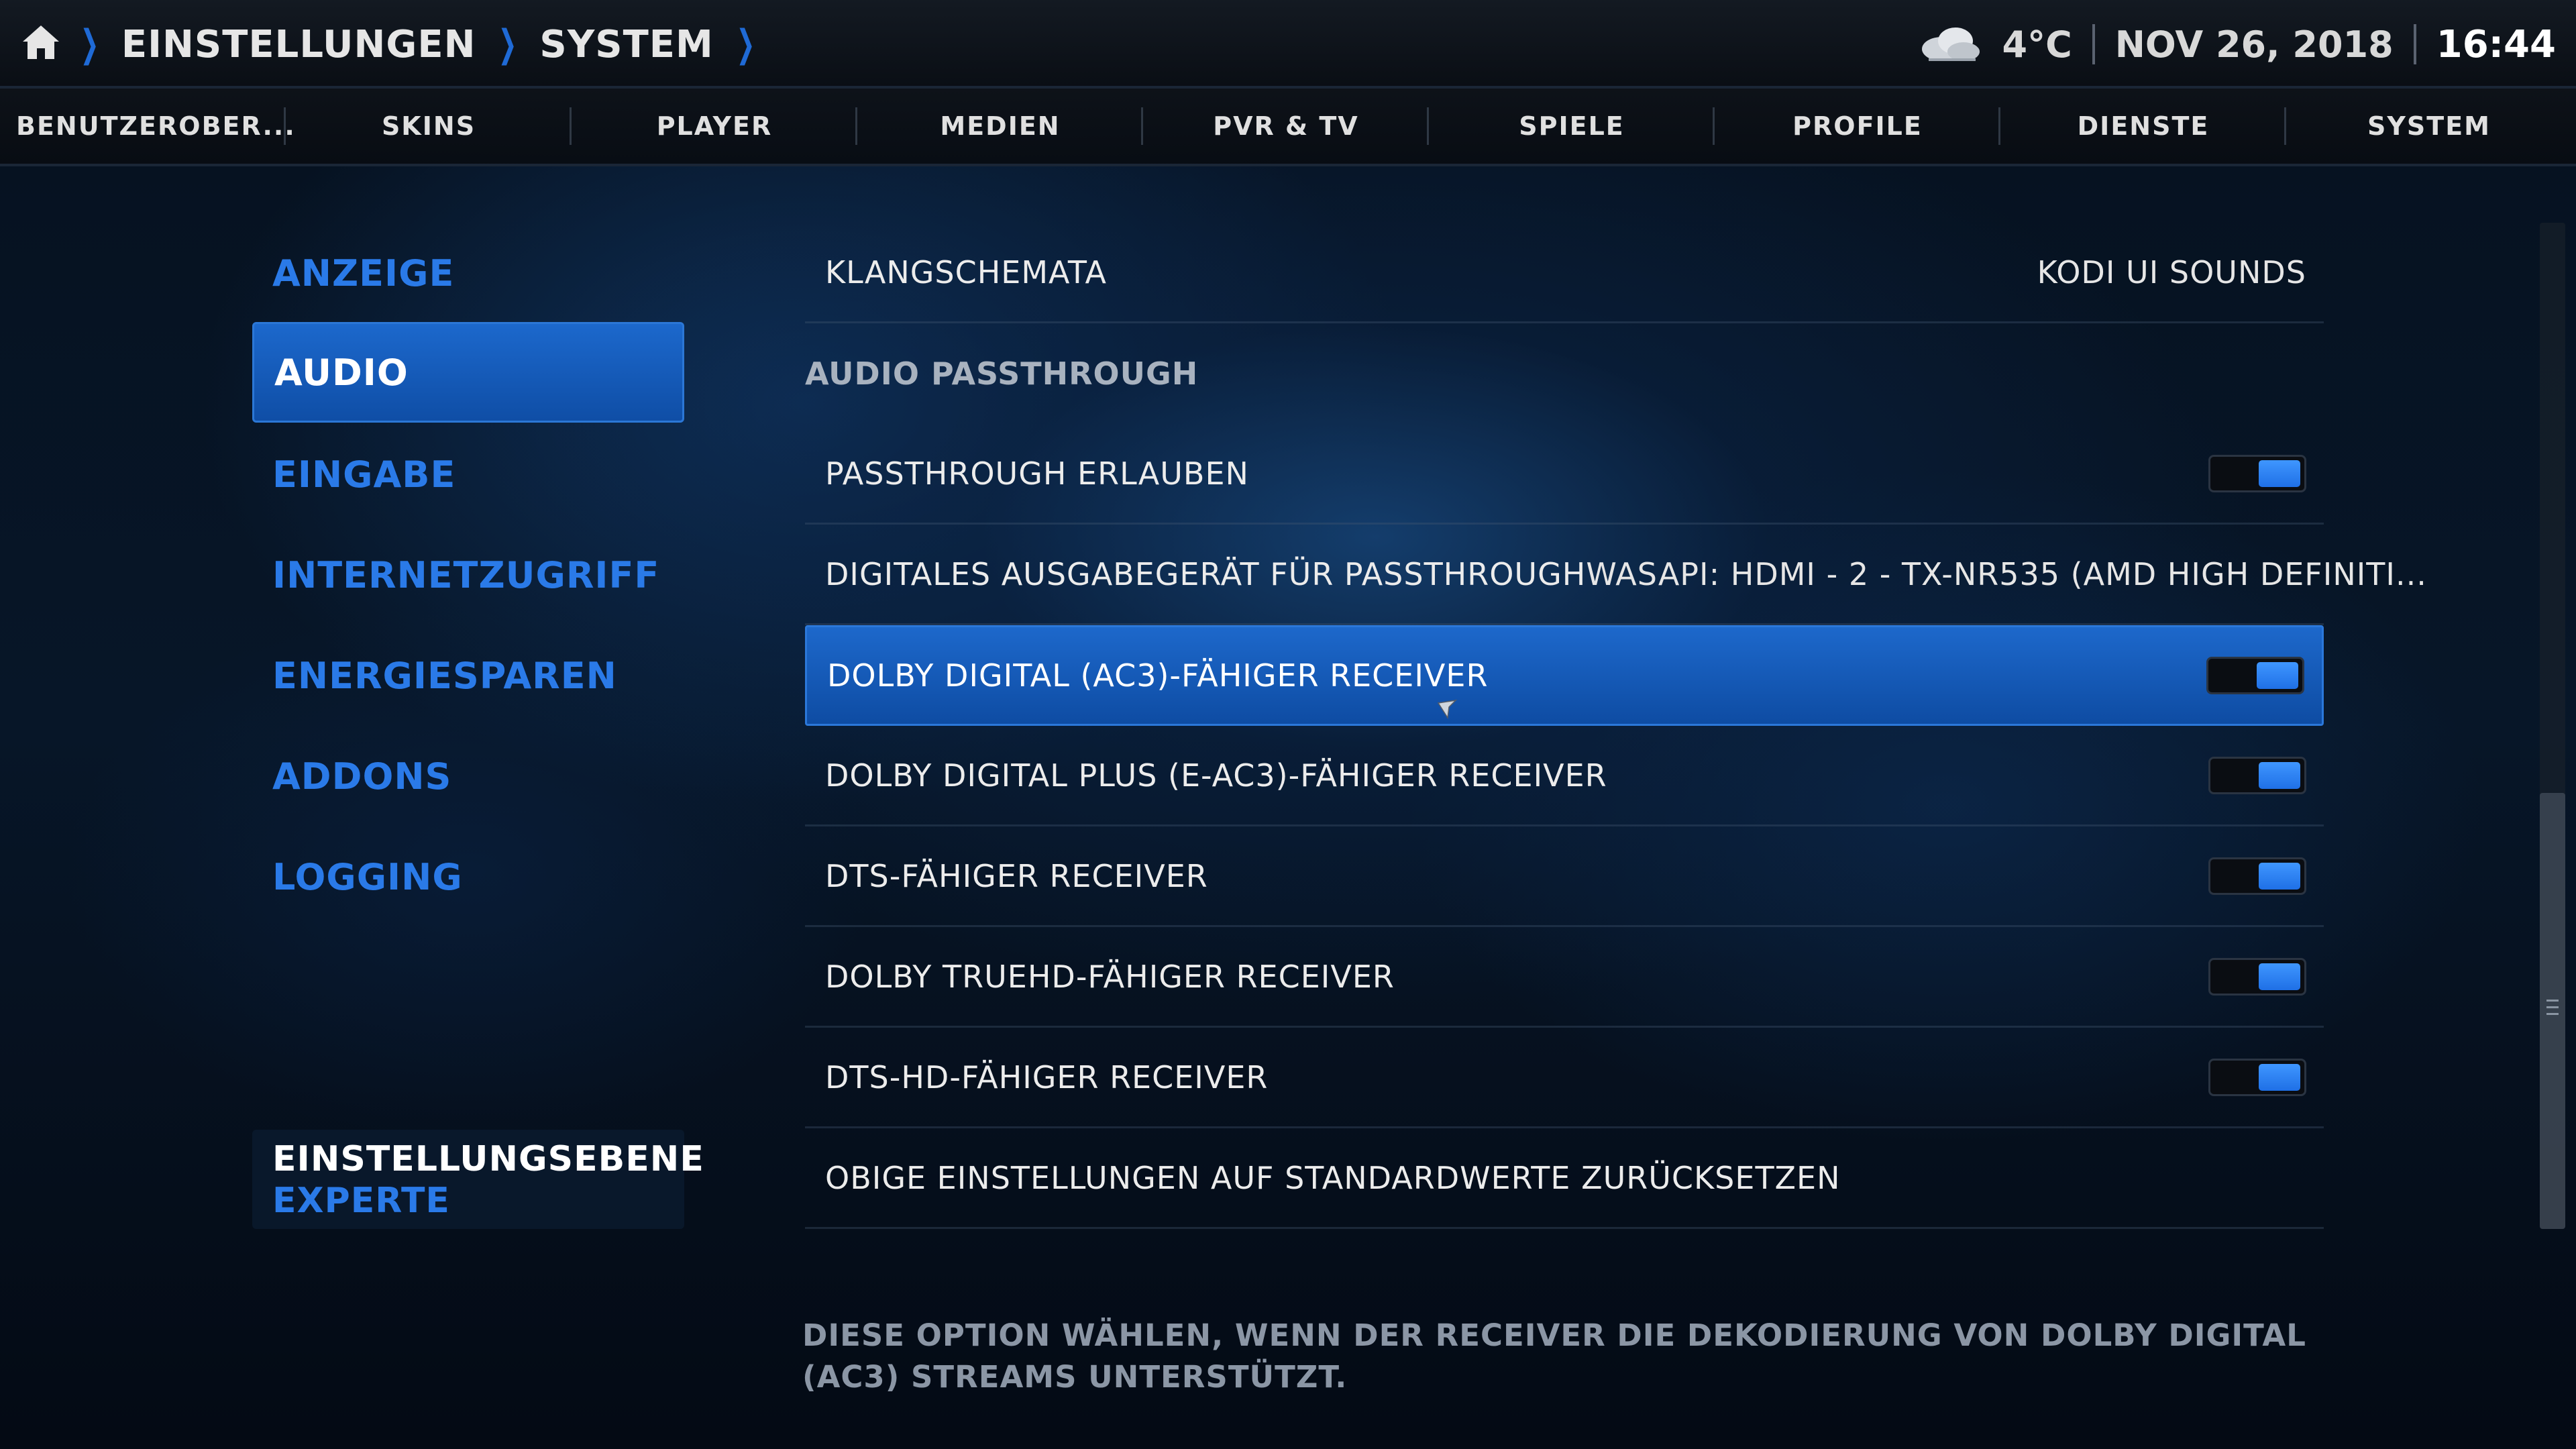 Image resolution: width=2576 pixels, height=1449 pixels. I want to click on section-label: AUDIO PASSTHROUGH, so click(1002, 374).